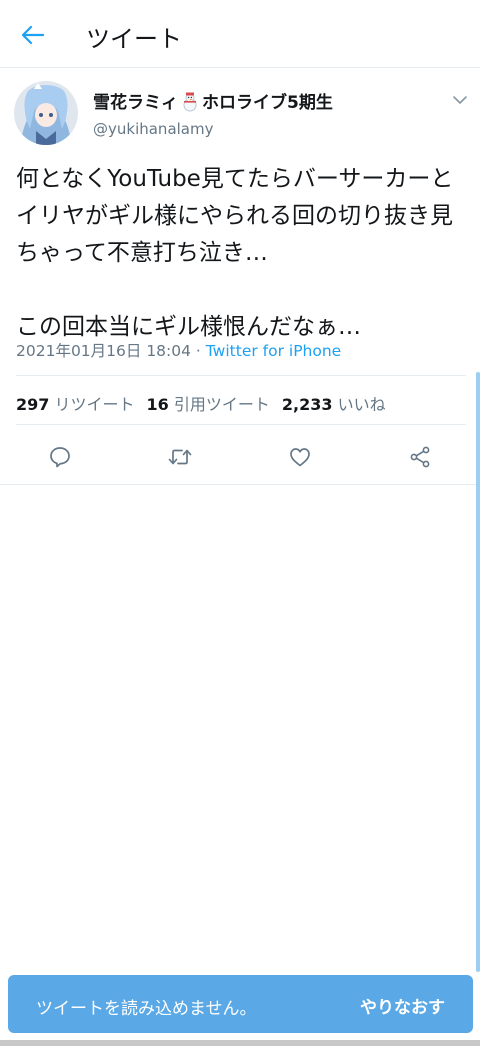 Image resolution: width=480 pixels, height=1046 pixels. I want to click on tweet-source-link: Twitter for iPhone, so click(273, 351).